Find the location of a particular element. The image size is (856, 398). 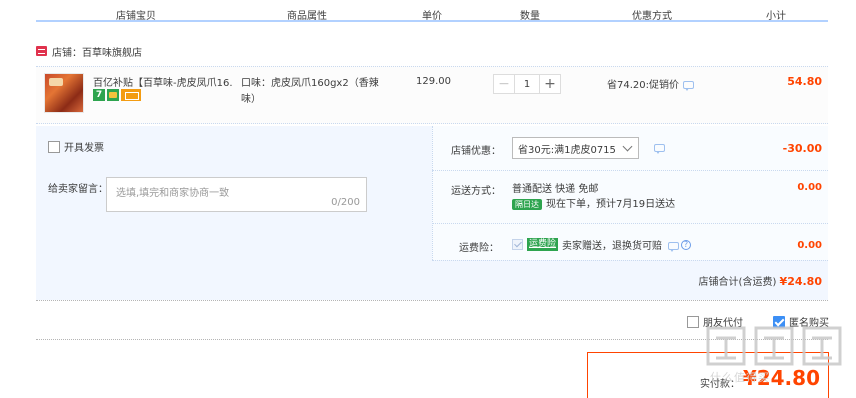

header-subtotal: 小计 is located at coordinates (776, 16).